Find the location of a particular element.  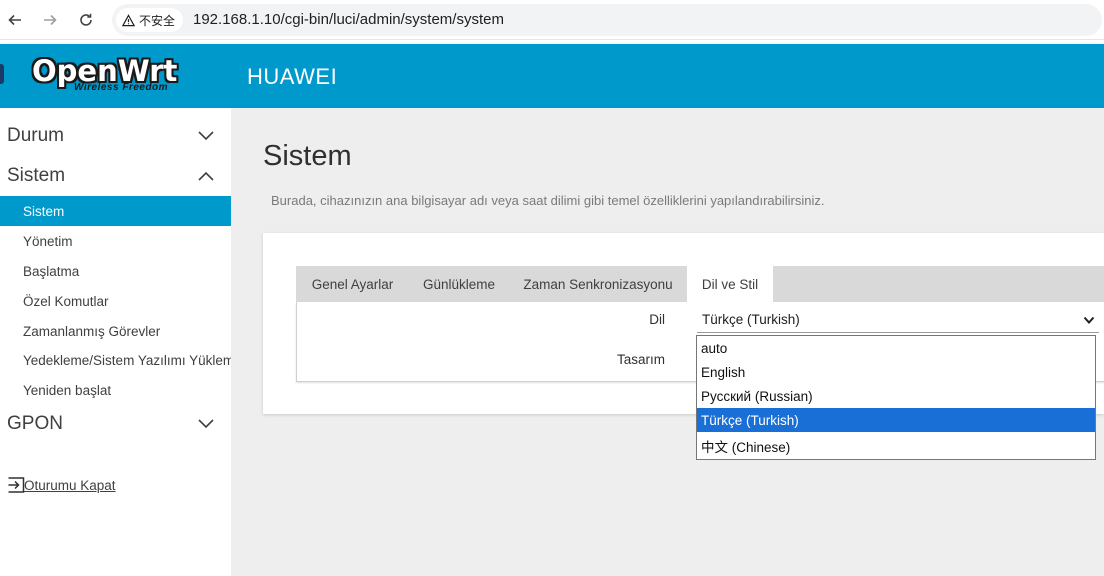

forward-button is located at coordinates (50, 20).